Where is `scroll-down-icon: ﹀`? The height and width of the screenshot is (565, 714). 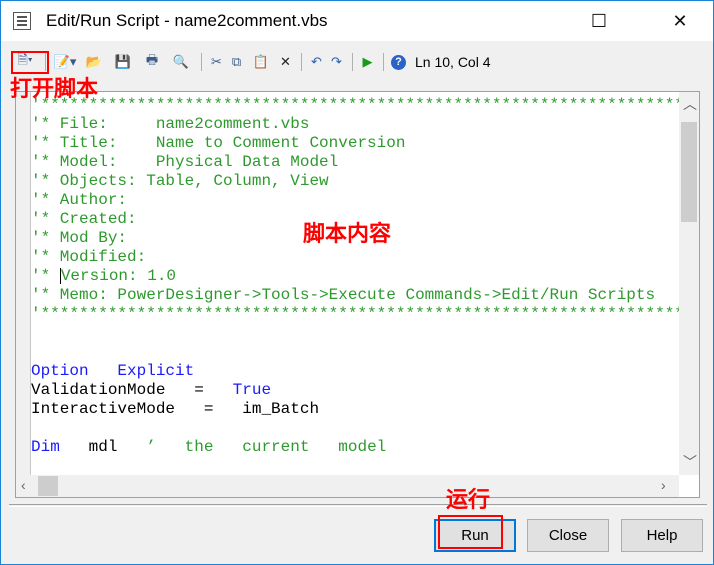 scroll-down-icon: ﹀ is located at coordinates (690, 462).